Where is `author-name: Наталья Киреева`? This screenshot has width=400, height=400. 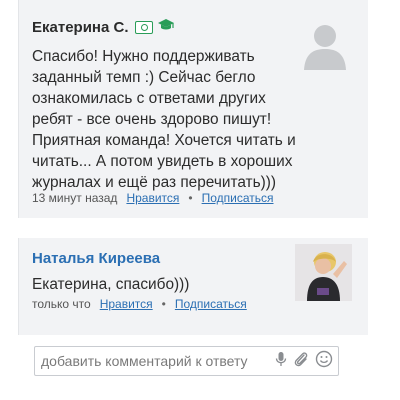
author-name: Наталья Киреева is located at coordinates (96, 258).